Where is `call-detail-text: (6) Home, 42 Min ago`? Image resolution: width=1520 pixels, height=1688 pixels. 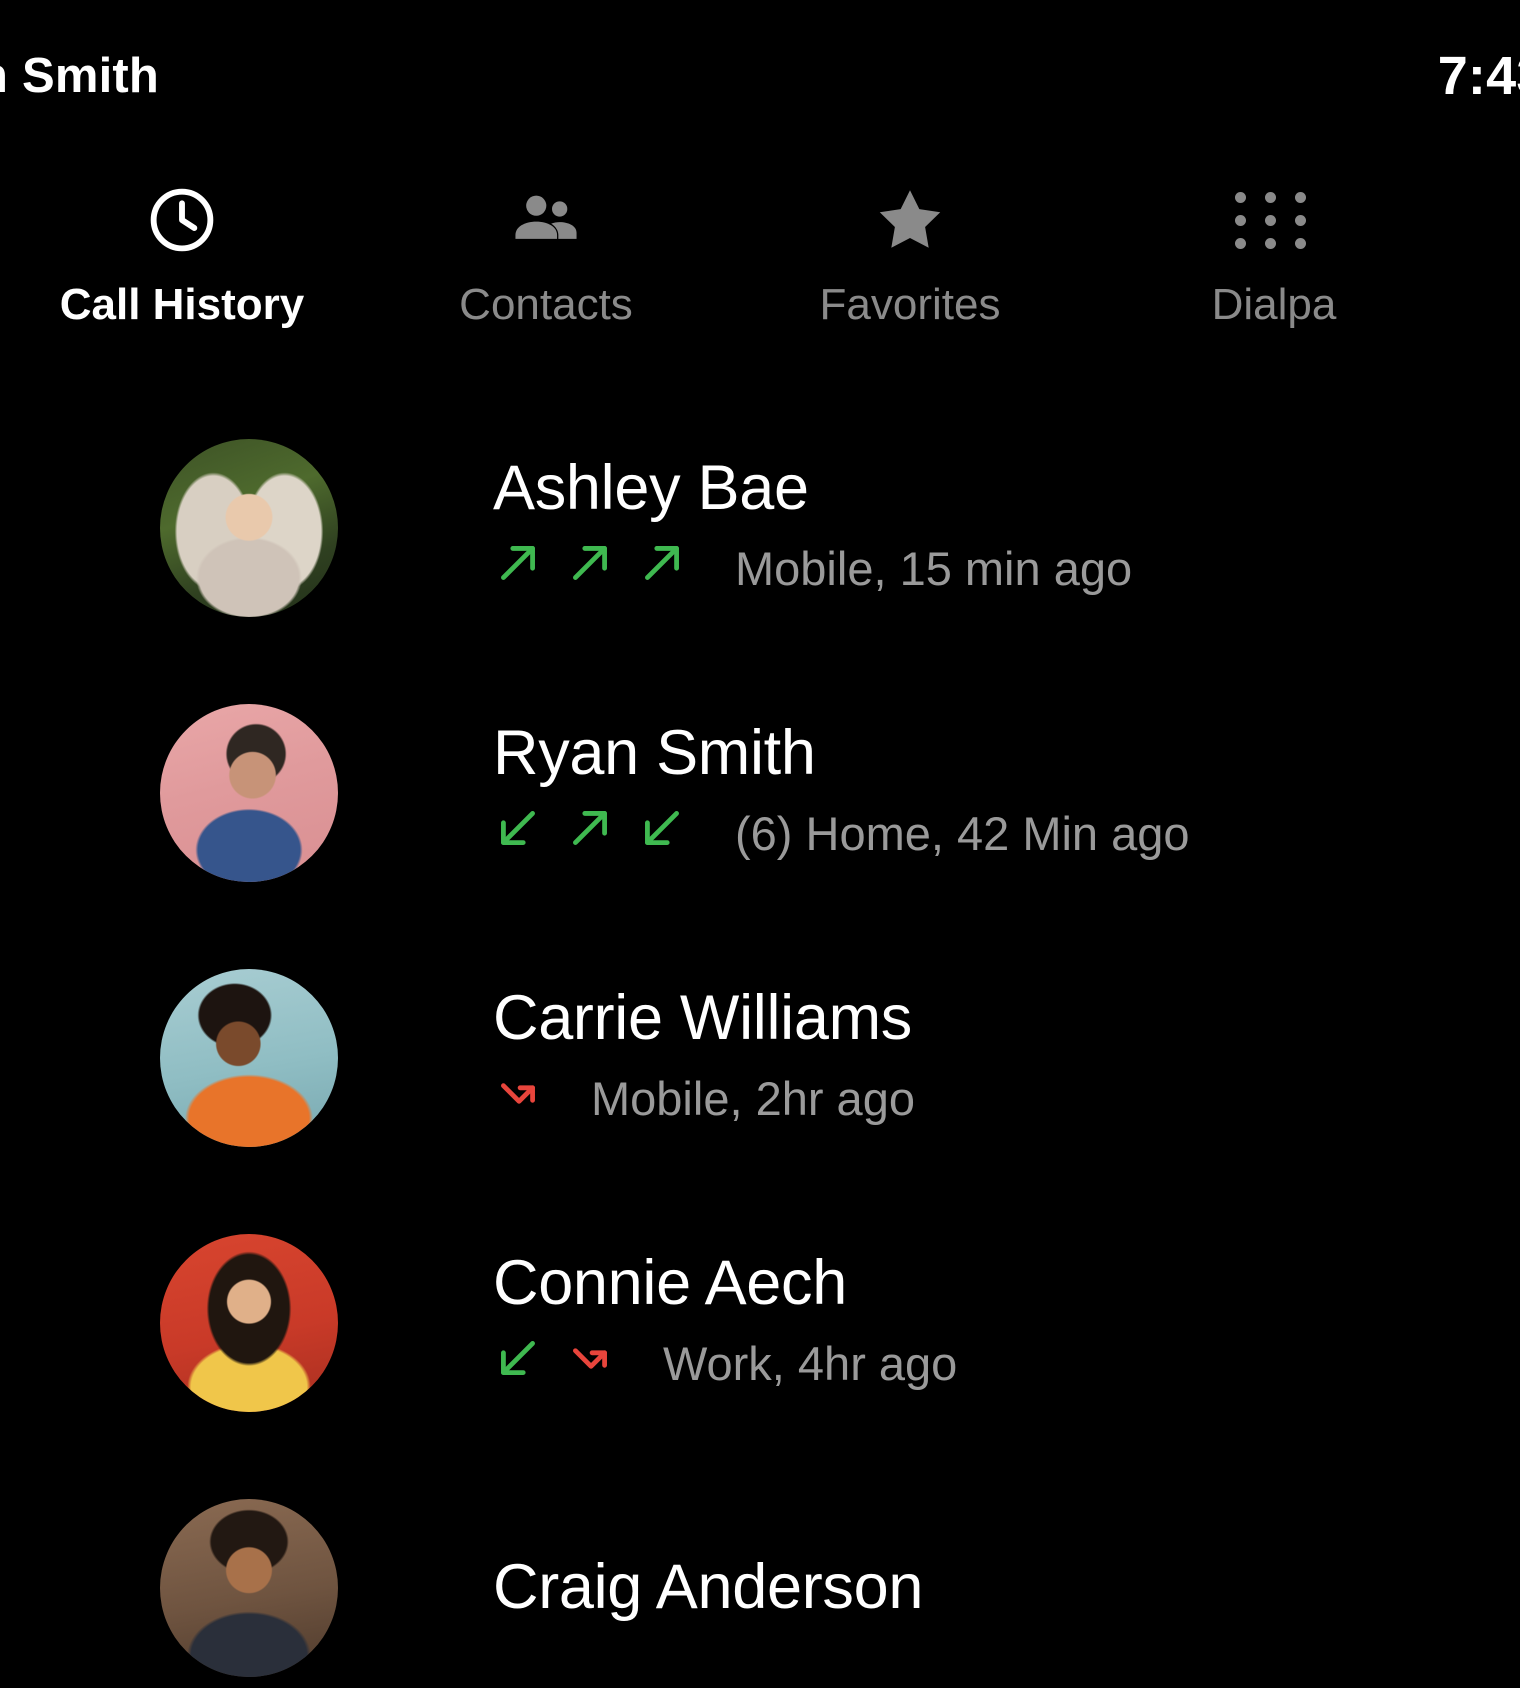
call-detail-text: (6) Home, 42 Min ago is located at coordinates (962, 833).